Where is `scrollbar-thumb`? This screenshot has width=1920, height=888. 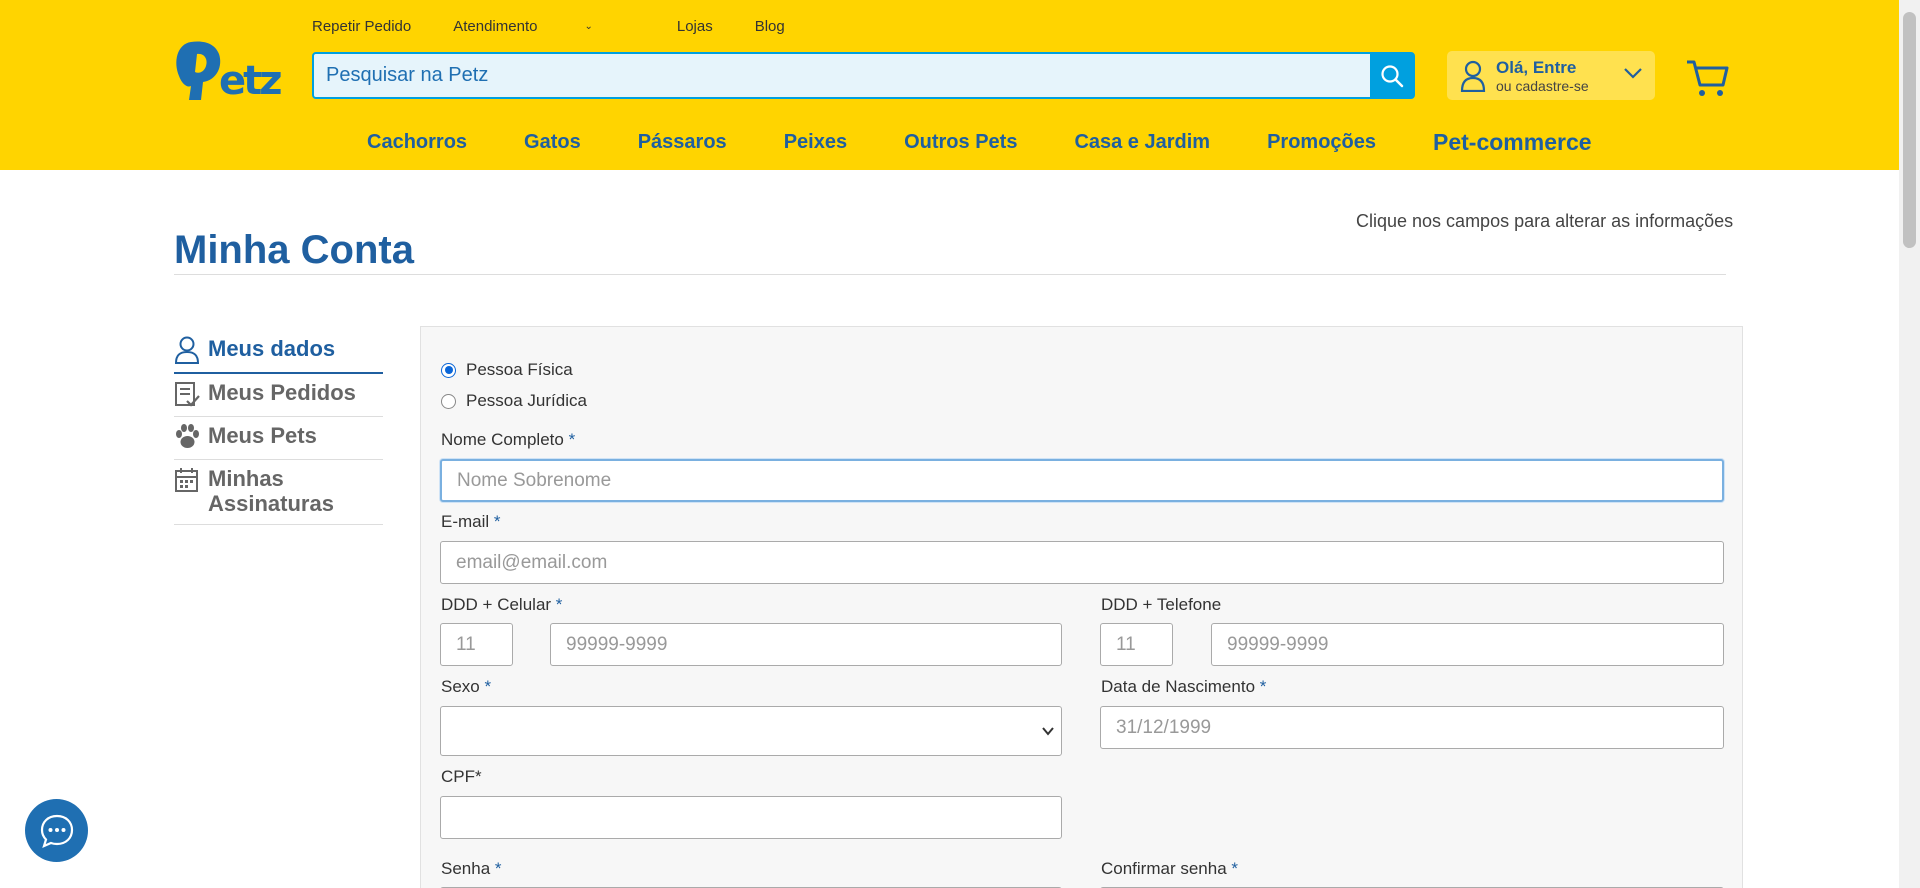
scrollbar-thumb is located at coordinates (1909, 130).